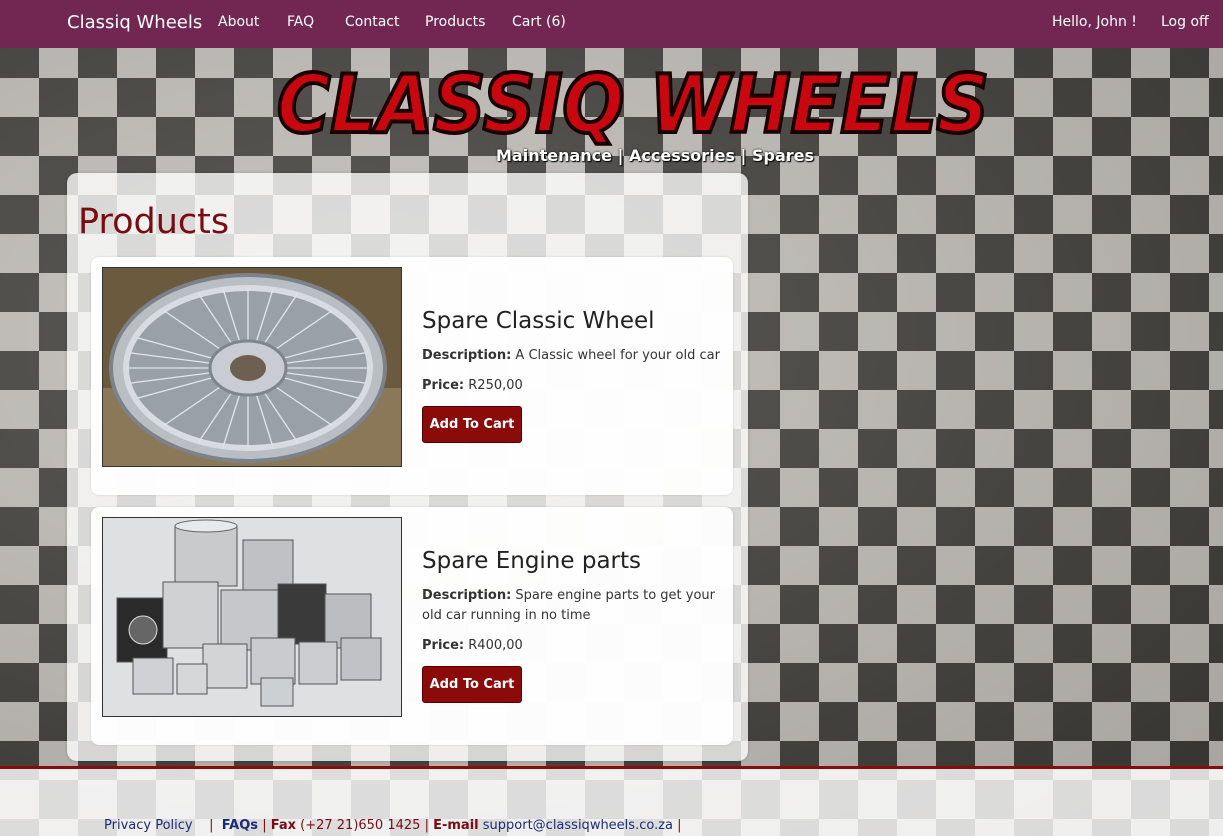 The height and width of the screenshot is (836, 1223). Describe the element at coordinates (360, 825) in the screenshot. I see `fax-number: (+27 21)650 1425` at that location.